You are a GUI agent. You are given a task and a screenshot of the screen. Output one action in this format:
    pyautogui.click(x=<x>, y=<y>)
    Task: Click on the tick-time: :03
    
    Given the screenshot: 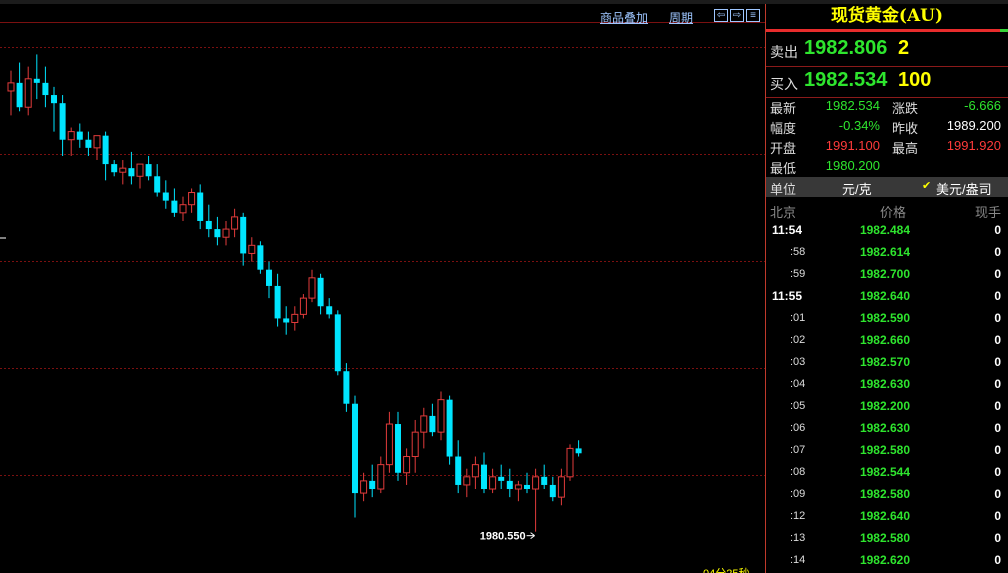 What is the action you would take?
    pyautogui.click(x=798, y=362)
    